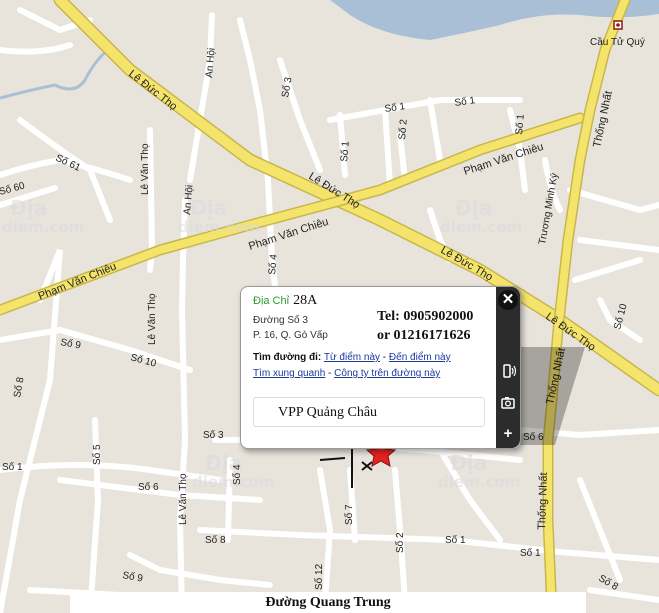 This screenshot has width=659, height=613. What do you see at coordinates (400, 542) in the screenshot?
I see `street-label-so2-b: Số 2` at bounding box center [400, 542].